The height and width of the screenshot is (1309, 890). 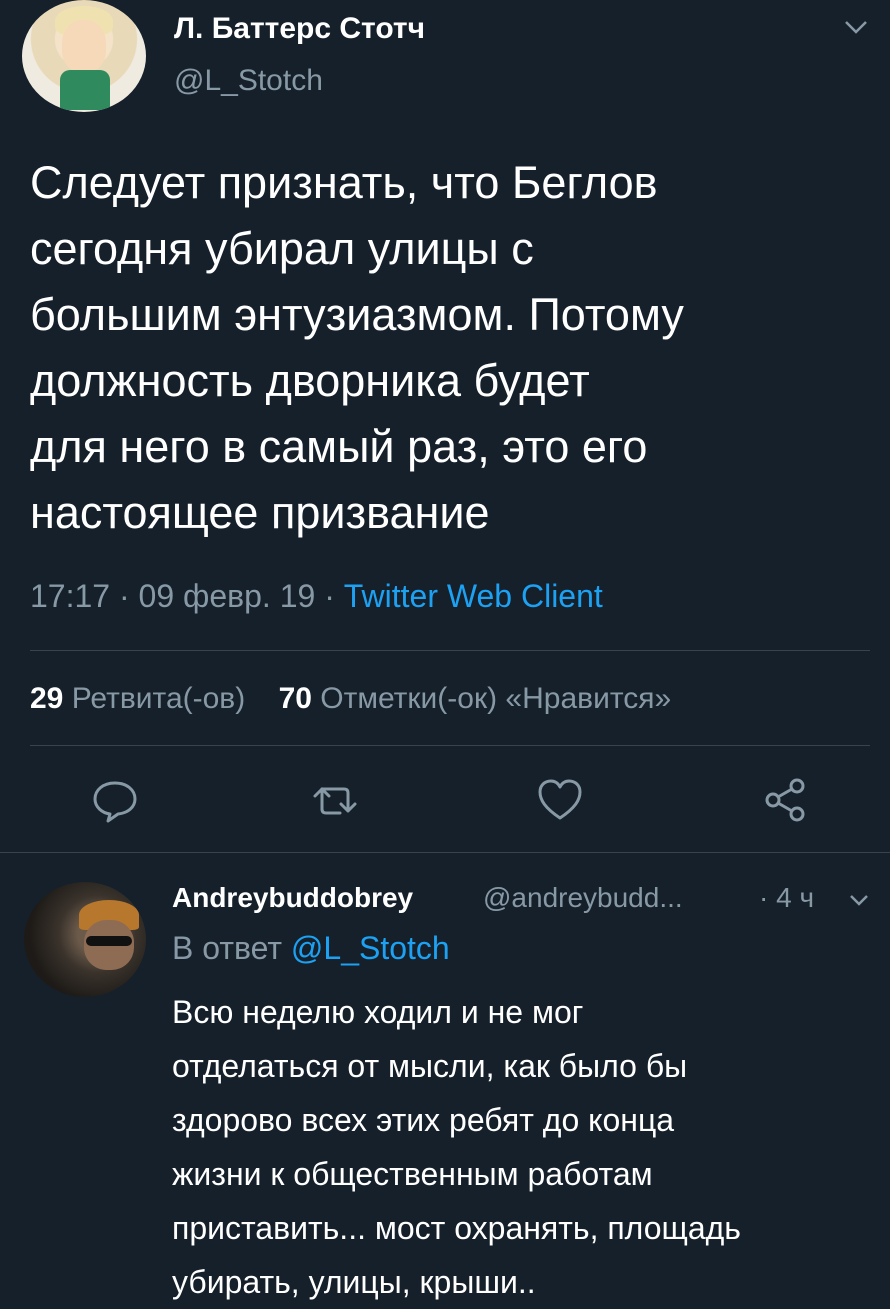 I want to click on heart-icon, so click(x=560, y=799).